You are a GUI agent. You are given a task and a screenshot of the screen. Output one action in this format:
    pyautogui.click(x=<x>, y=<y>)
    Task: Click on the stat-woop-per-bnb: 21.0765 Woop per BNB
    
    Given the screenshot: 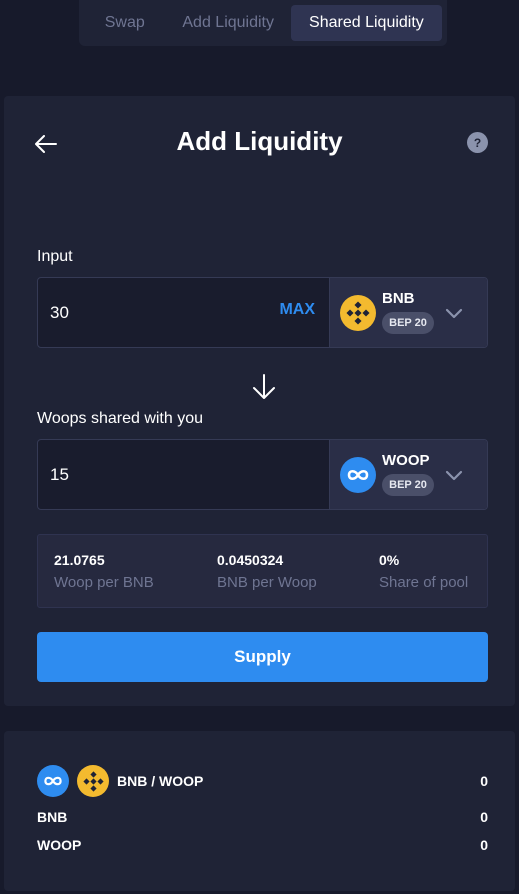 What is the action you would take?
    pyautogui.click(x=104, y=571)
    